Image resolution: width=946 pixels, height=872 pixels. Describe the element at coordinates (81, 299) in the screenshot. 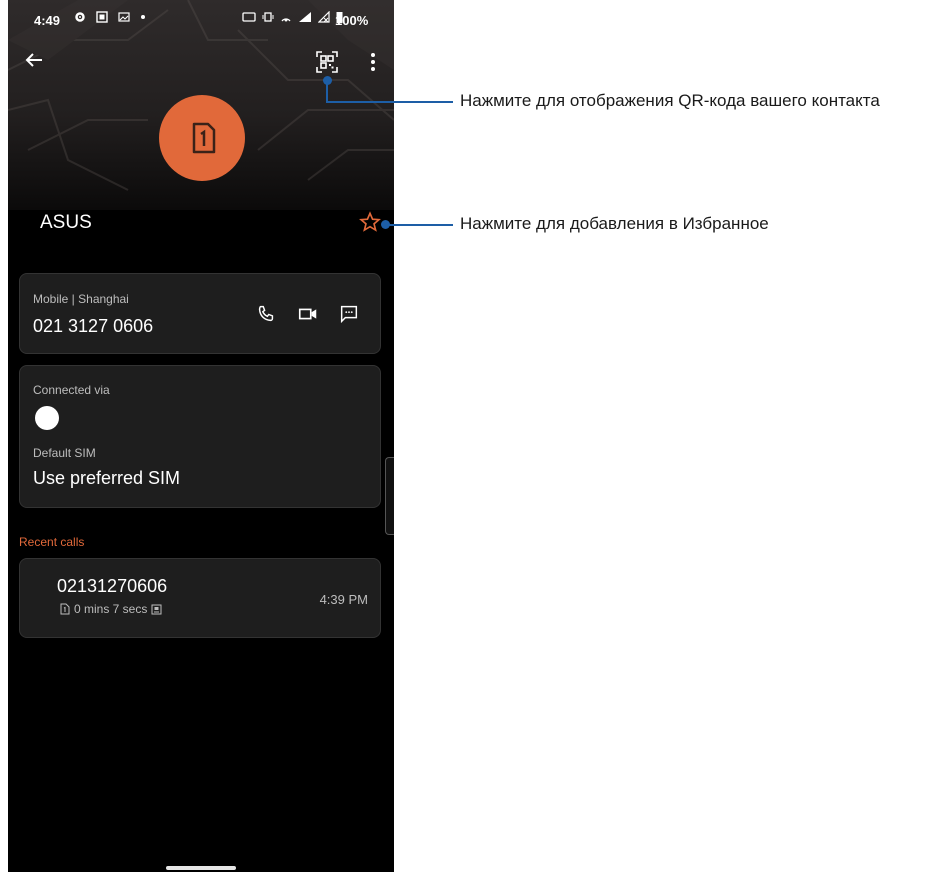

I see `phone-type-label: Mobile | Shanghai` at that location.